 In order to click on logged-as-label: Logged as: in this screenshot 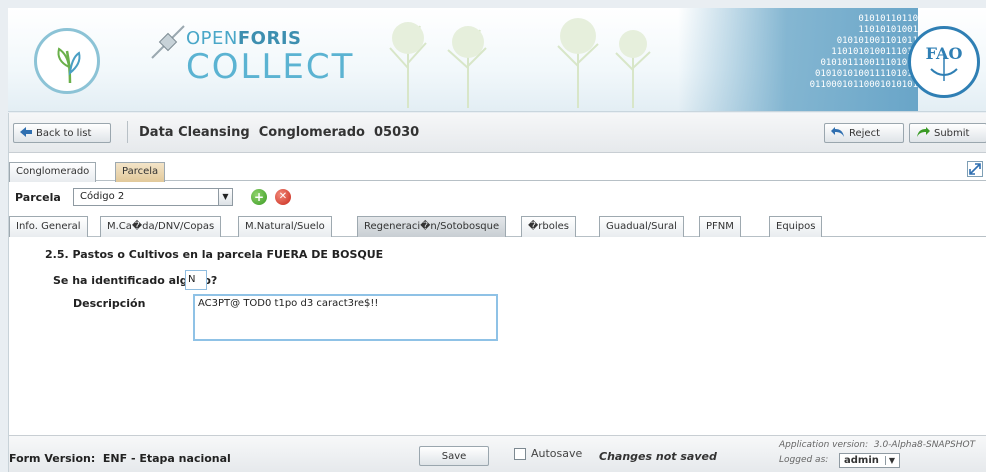, I will do `click(804, 460)`.